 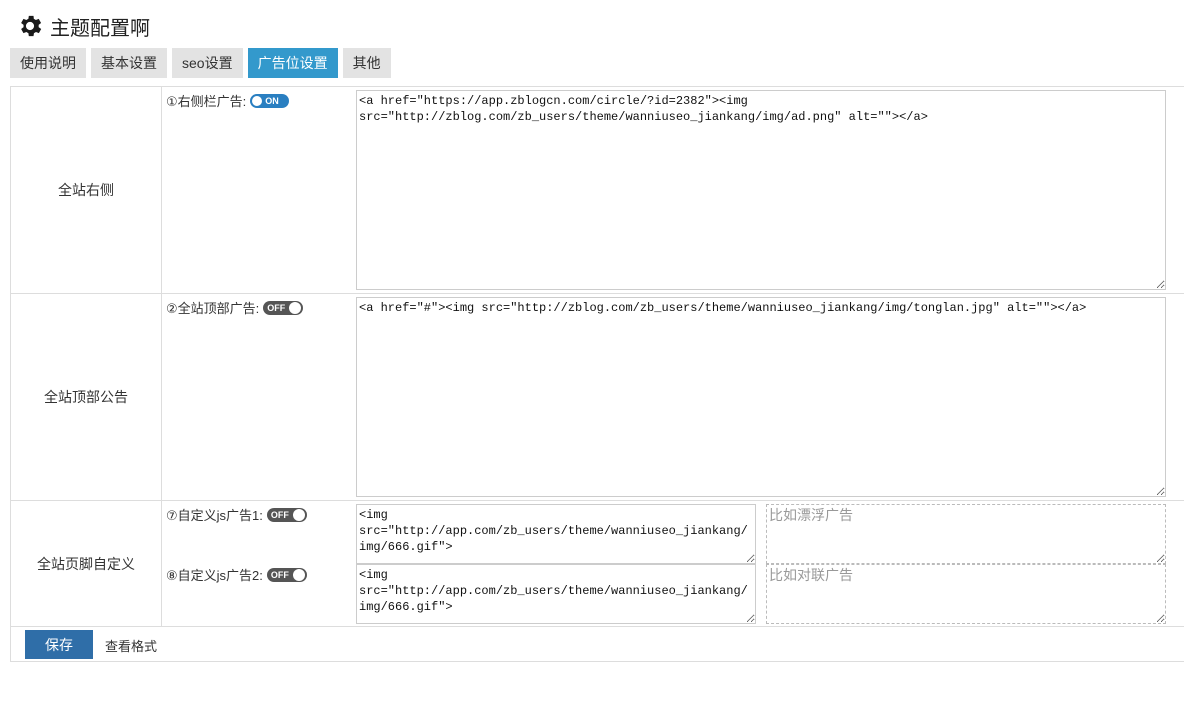 What do you see at coordinates (966, 534) in the screenshot?
I see `js-ad-1-note-input` at bounding box center [966, 534].